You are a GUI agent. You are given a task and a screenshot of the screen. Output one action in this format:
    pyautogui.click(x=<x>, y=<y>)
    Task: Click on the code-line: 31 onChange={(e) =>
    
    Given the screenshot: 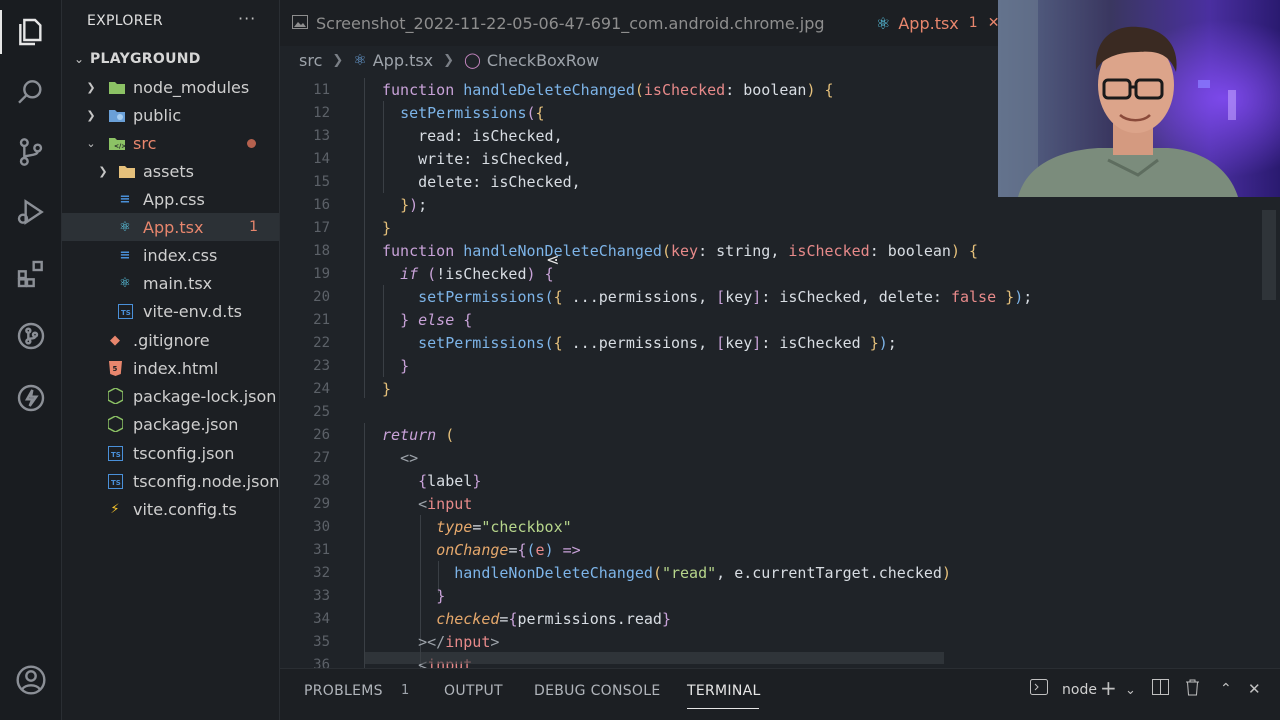 What is the action you would take?
    pyautogui.click(x=780, y=549)
    